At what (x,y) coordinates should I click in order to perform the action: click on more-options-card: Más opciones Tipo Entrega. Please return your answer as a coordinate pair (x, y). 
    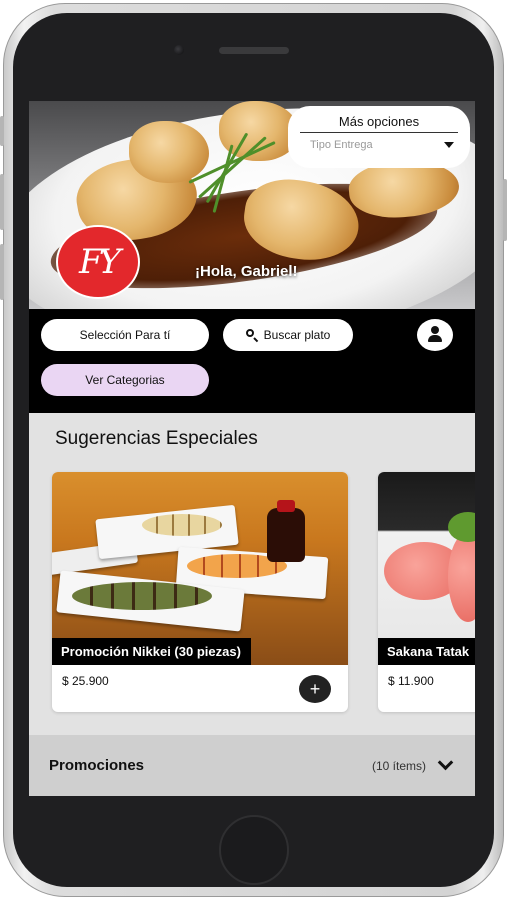
    Looking at the image, I should click on (379, 137).